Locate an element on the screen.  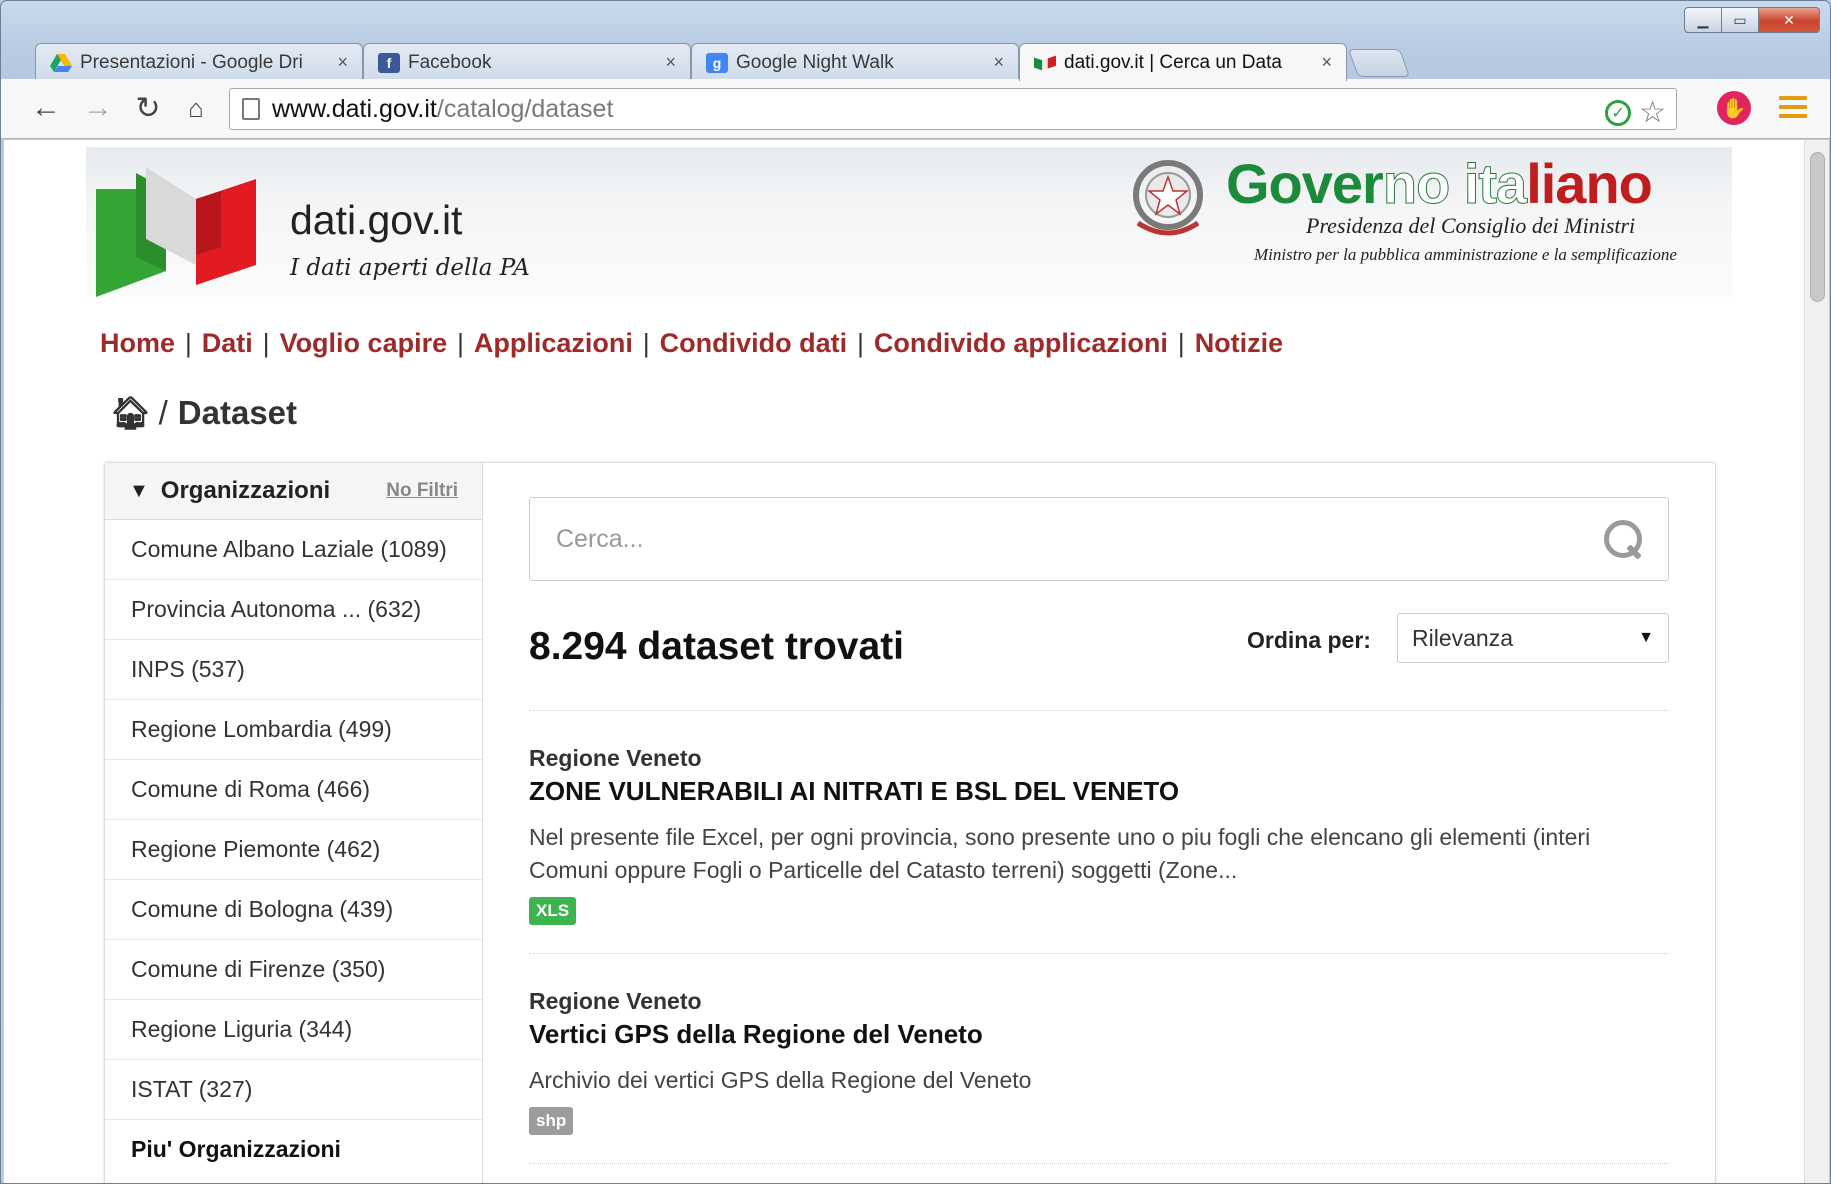
nav-dati: Dati is located at coordinates (227, 343).